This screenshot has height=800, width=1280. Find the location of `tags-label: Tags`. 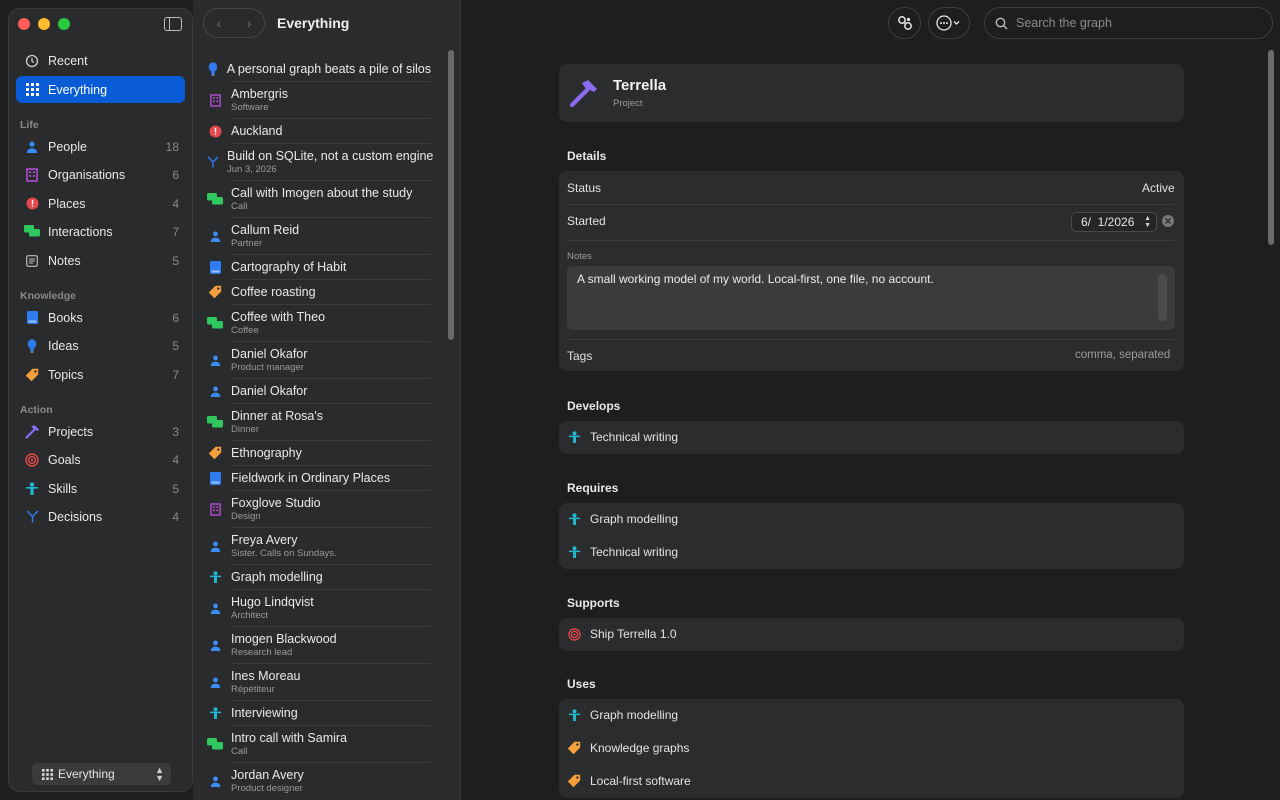

tags-label: Tags is located at coordinates (580, 356).